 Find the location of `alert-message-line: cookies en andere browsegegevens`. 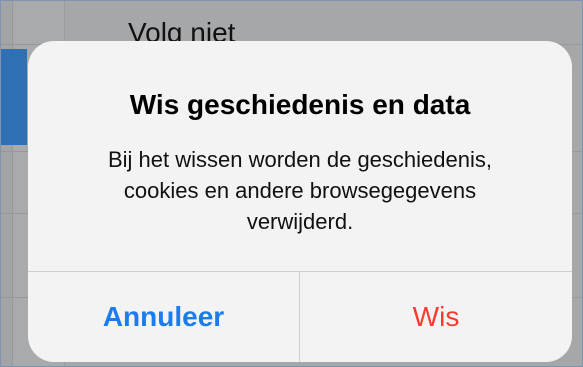

alert-message-line: cookies en andere browsegegevens is located at coordinates (300, 190).